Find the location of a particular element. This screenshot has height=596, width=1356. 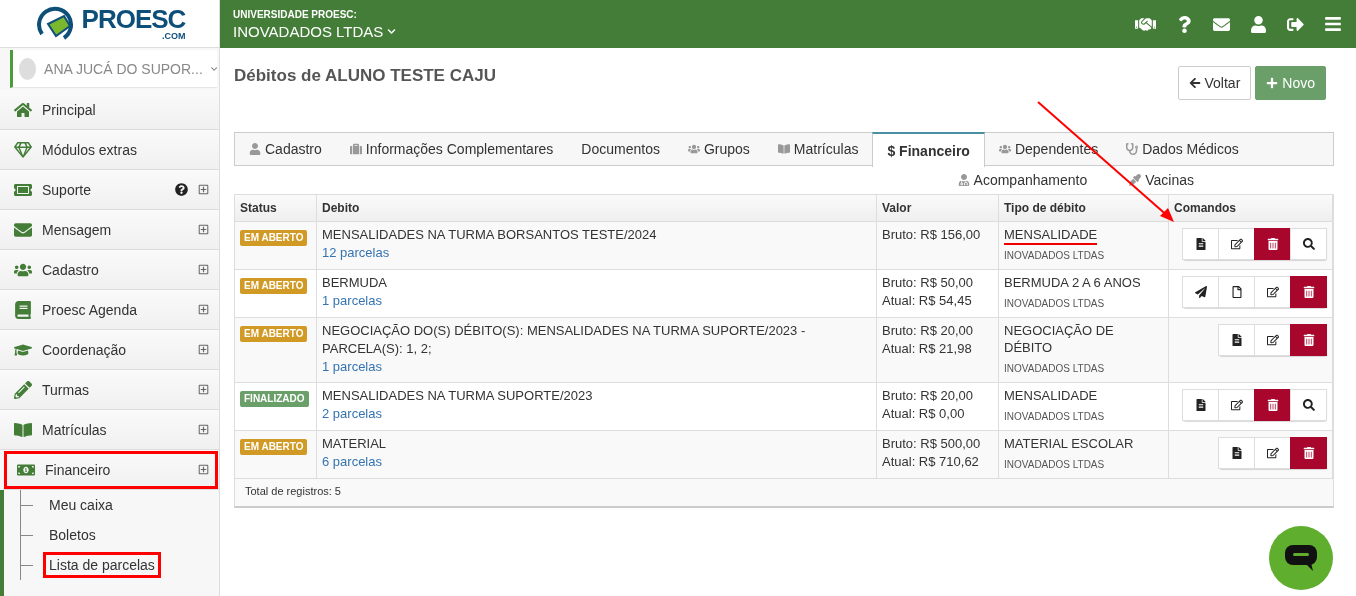

book-icon is located at coordinates (23, 309).